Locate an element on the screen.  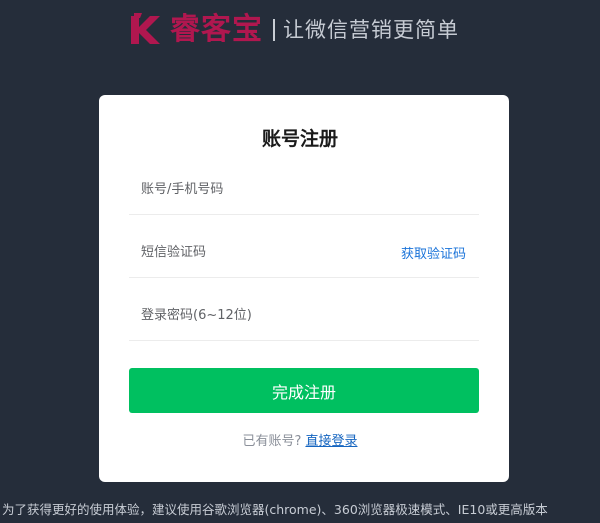
header: 睿客宝 让微信营销更简单 is located at coordinates (300, 30).